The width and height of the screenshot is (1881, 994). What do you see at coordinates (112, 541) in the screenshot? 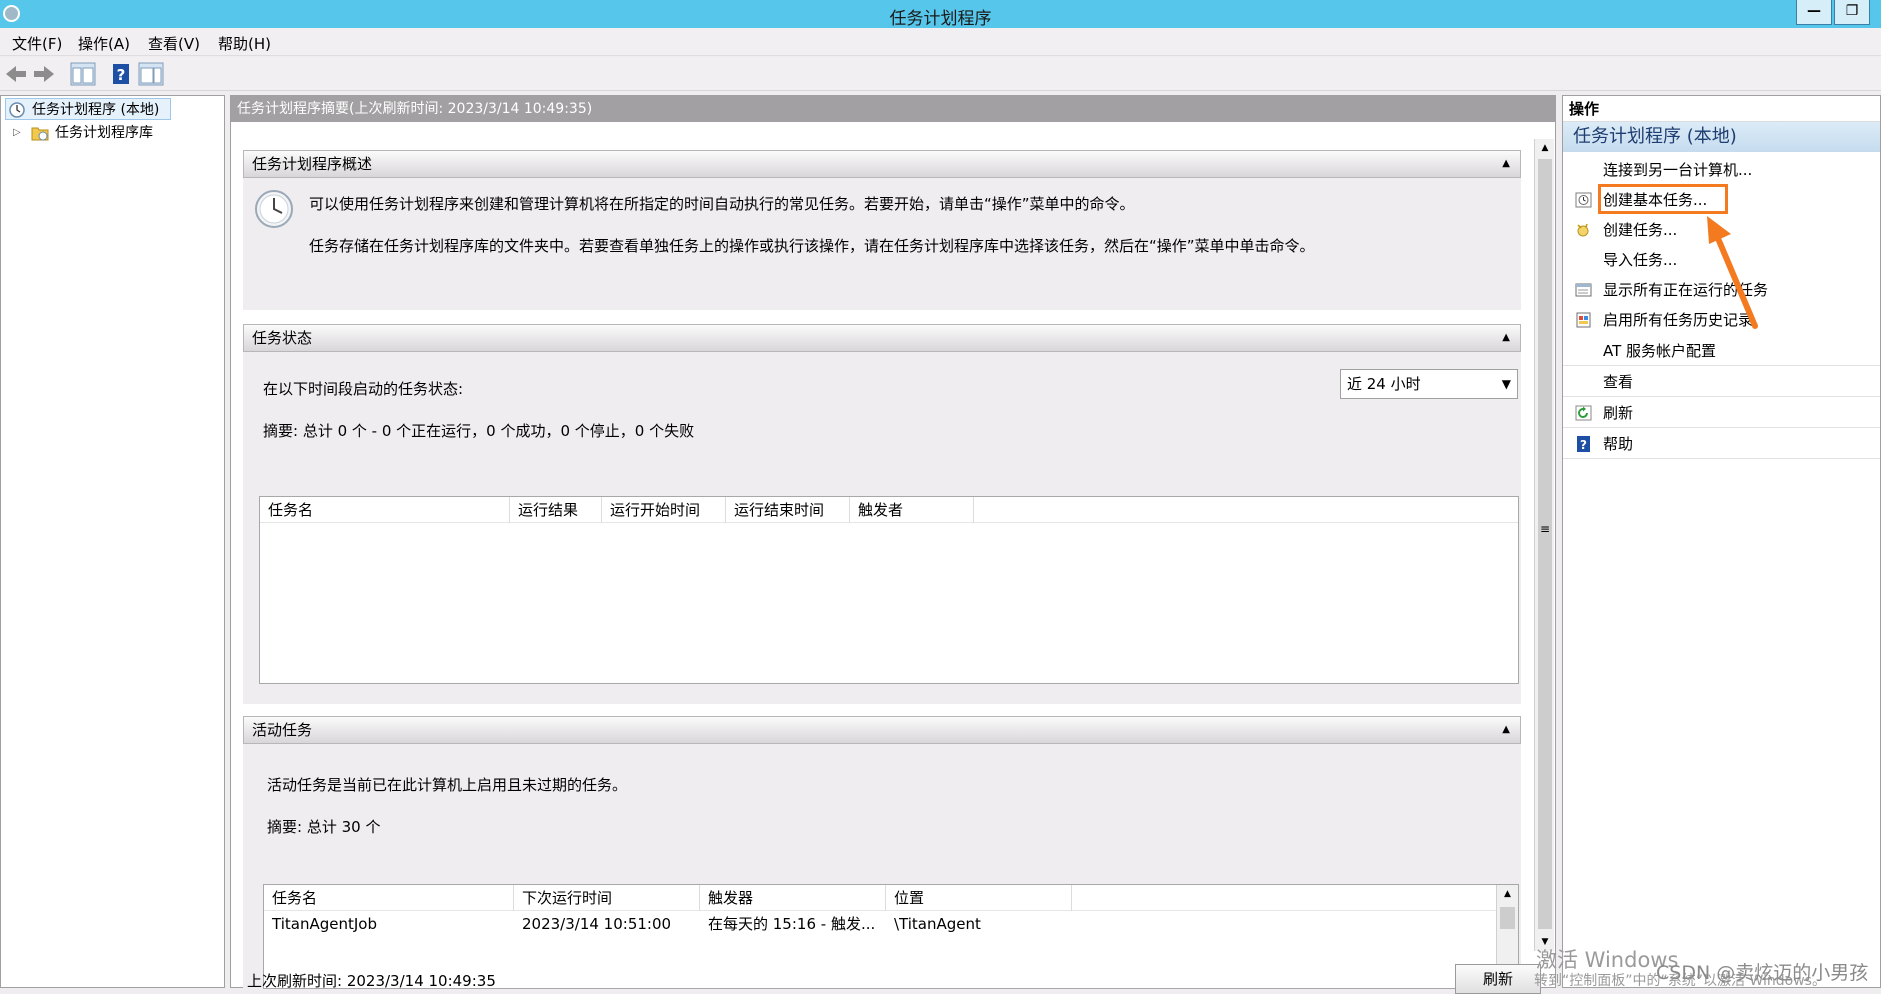
I see `navigation-tree: 任务计划程序 (本地) ▷ 任务计划程序库` at bounding box center [112, 541].